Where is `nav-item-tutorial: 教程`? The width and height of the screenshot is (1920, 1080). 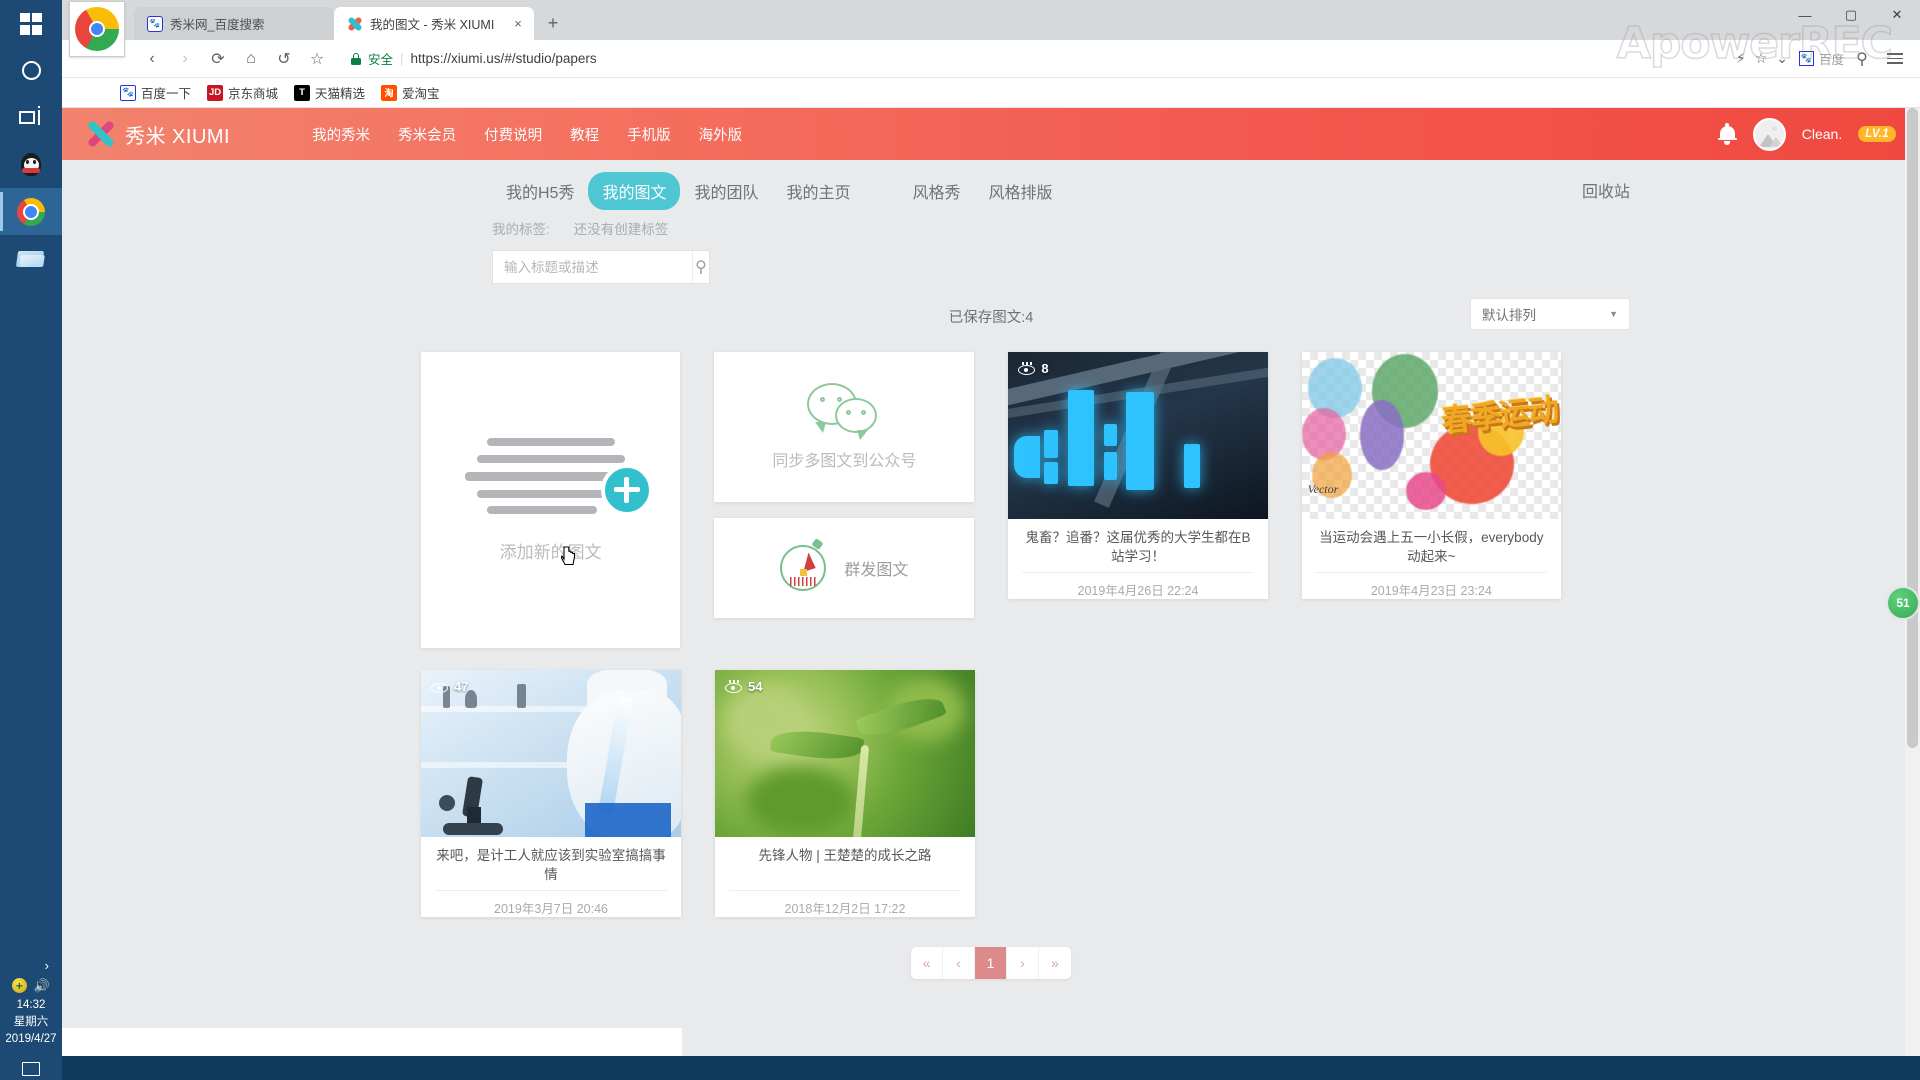 nav-item-tutorial: 教程 is located at coordinates (584, 134).